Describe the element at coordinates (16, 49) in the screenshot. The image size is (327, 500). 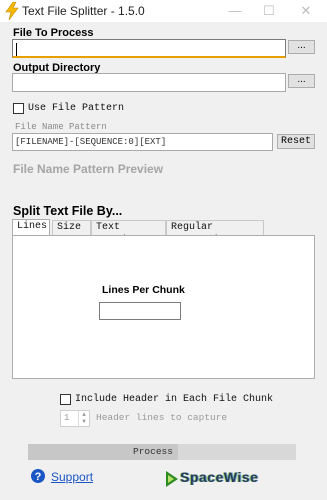
I see `text-caret` at that location.